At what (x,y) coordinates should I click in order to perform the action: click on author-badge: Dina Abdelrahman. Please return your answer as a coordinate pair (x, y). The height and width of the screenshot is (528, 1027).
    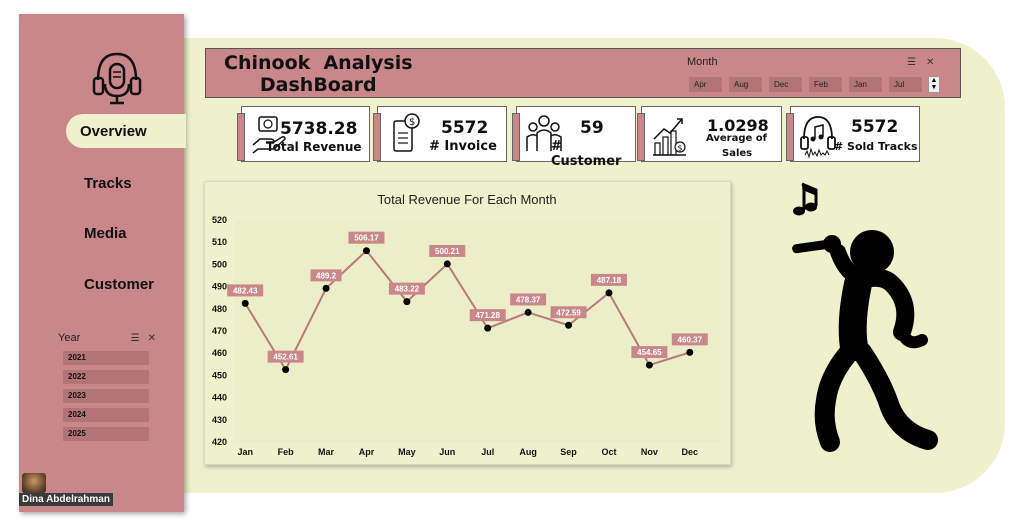
    Looking at the image, I should click on (66, 489).